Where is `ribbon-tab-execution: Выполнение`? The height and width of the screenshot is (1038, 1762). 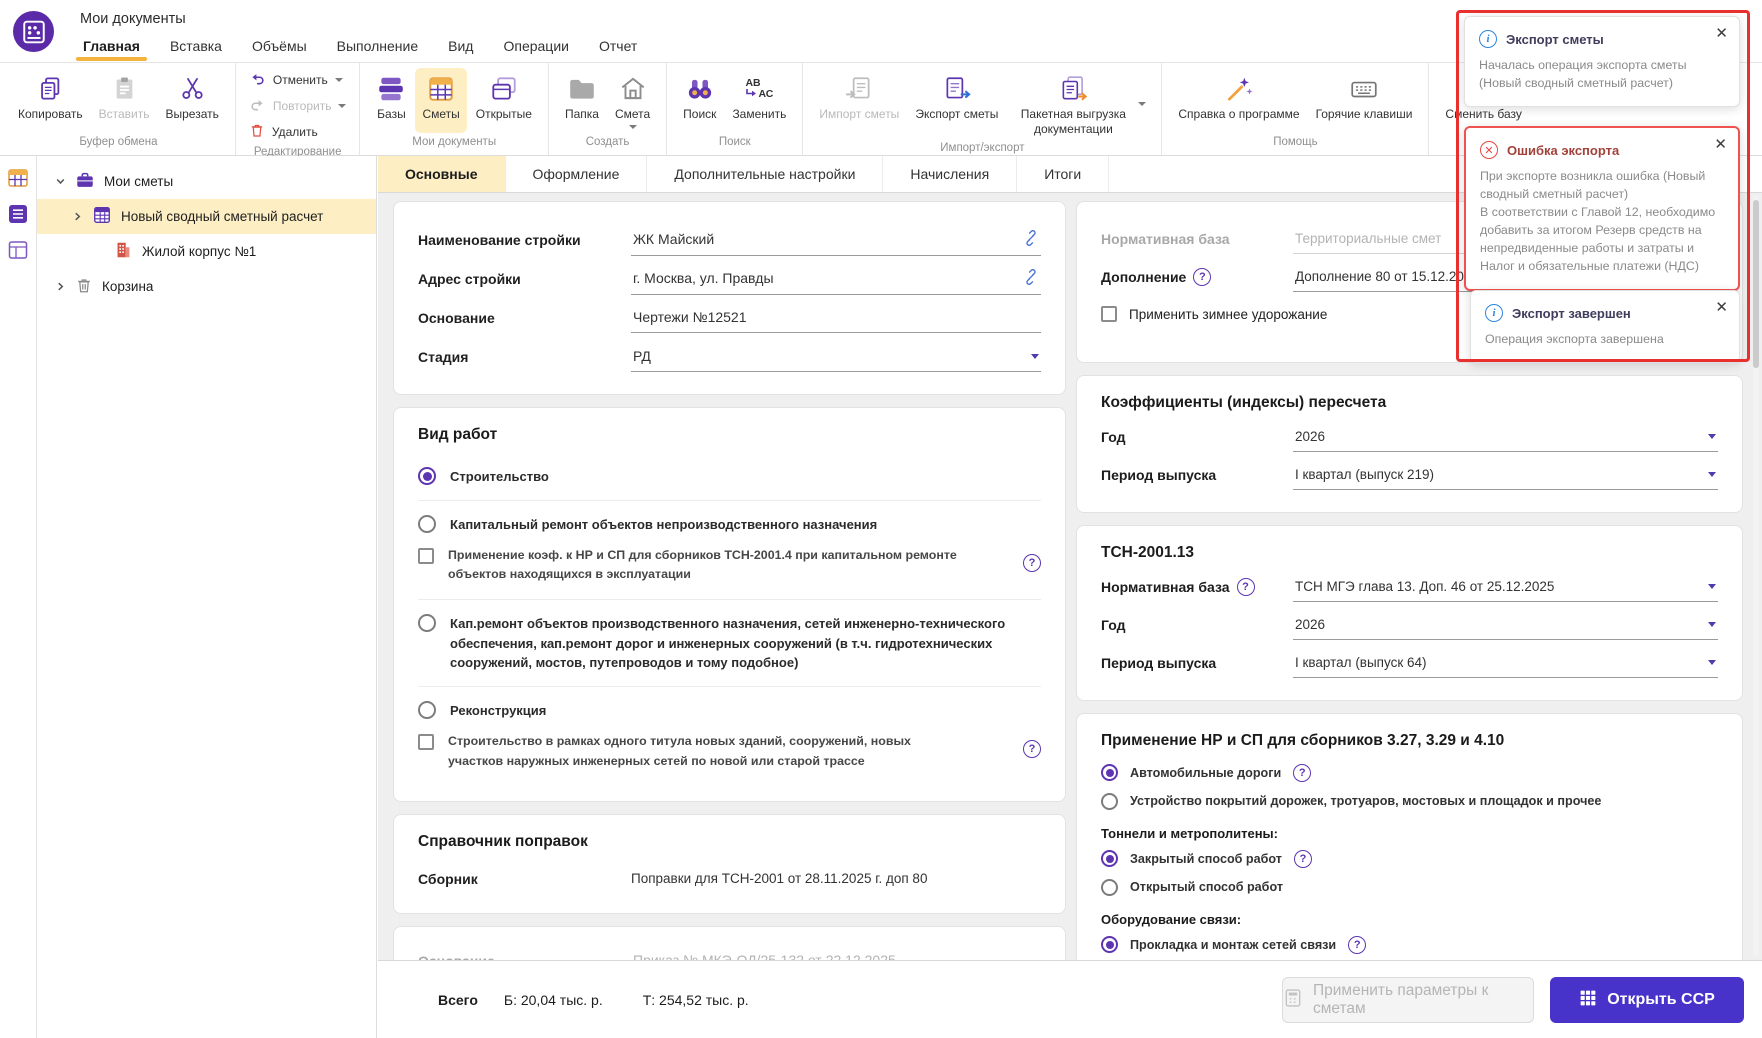 ribbon-tab-execution: Выполнение is located at coordinates (377, 45).